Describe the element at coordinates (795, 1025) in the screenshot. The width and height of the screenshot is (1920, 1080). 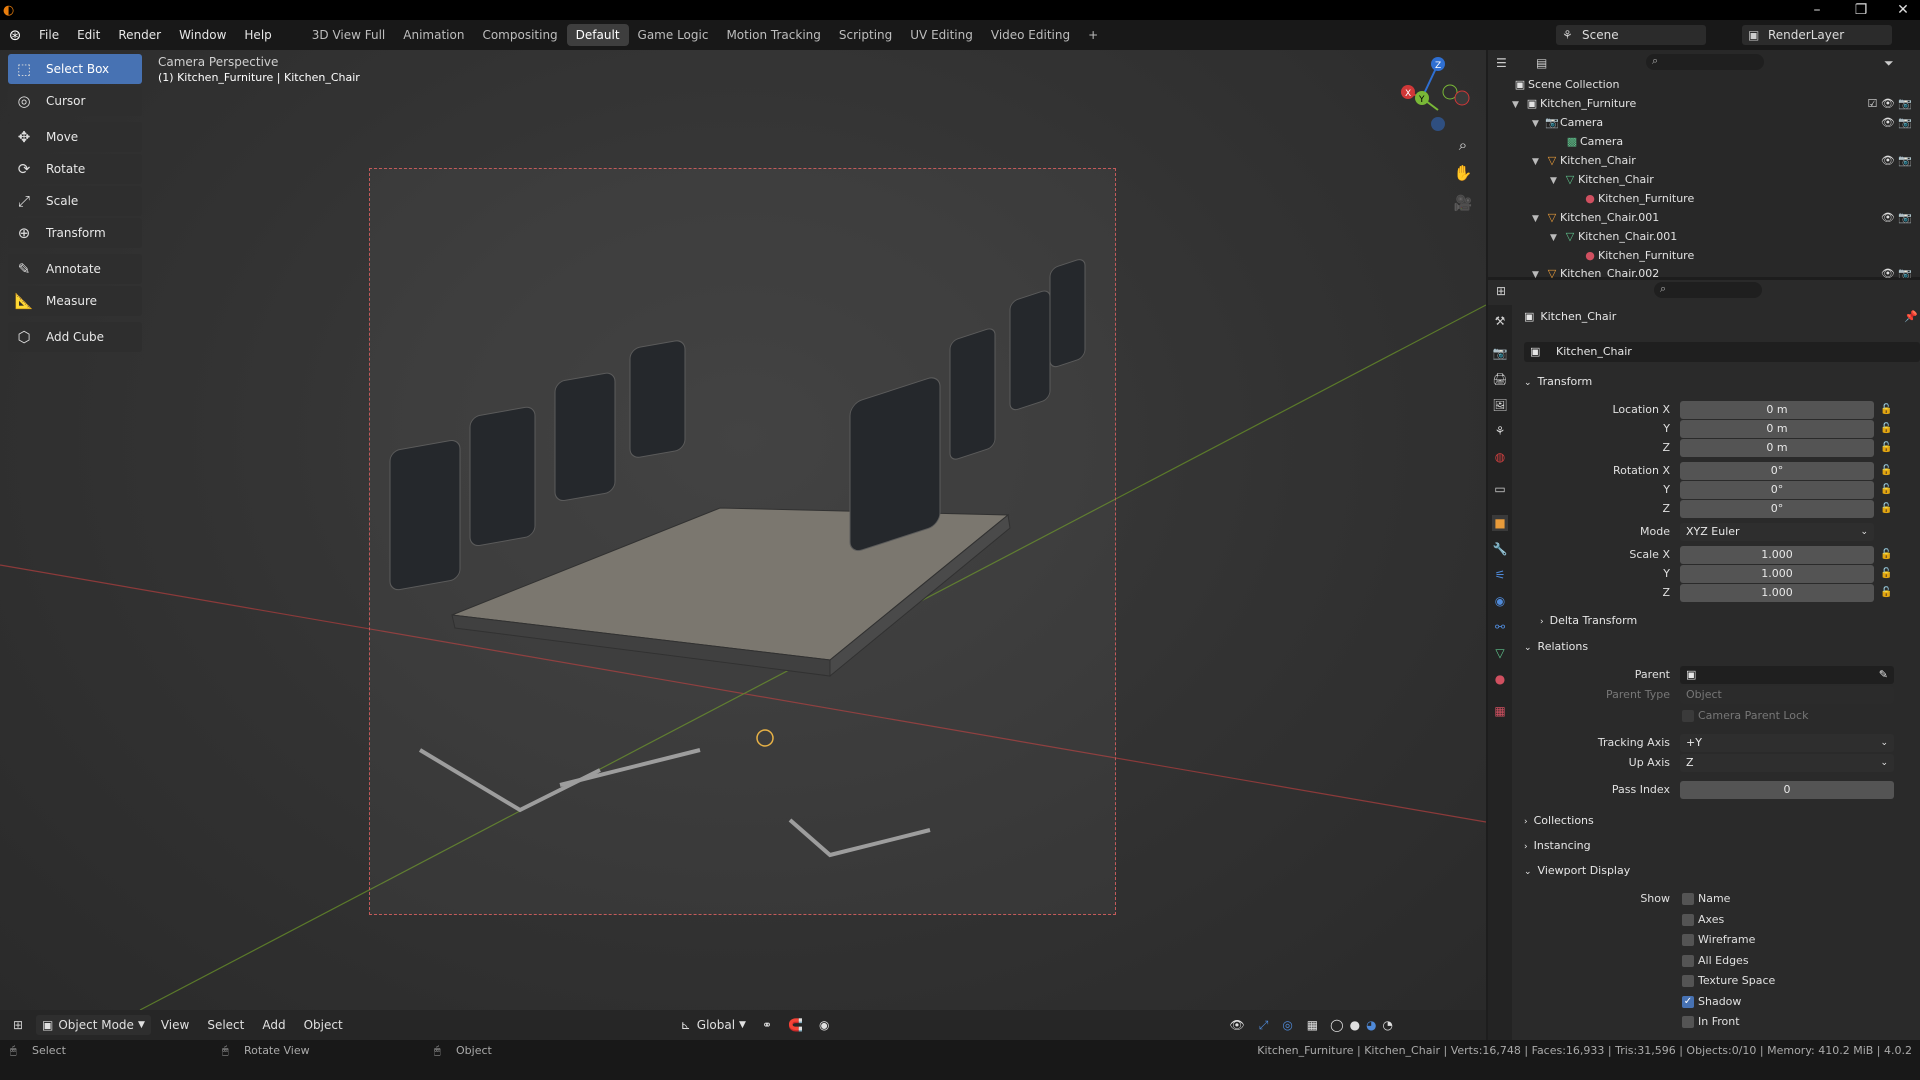
I see `snap-icon: 🧲` at that location.